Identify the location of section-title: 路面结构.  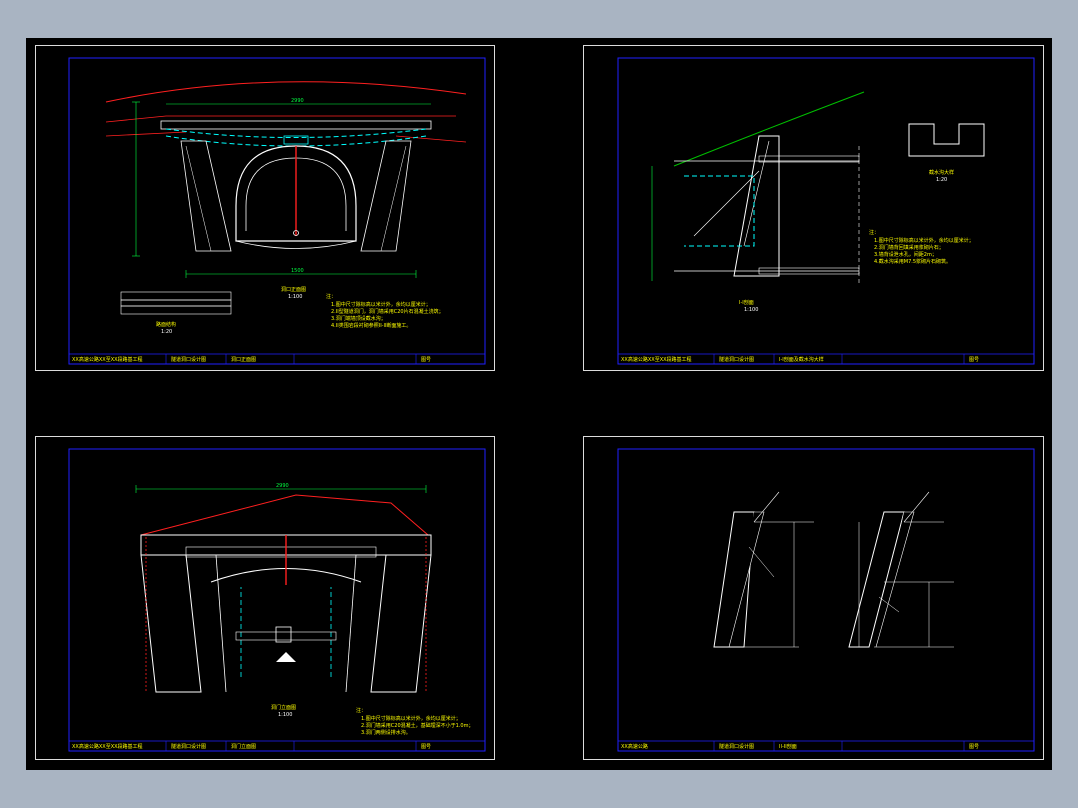
(166, 324).